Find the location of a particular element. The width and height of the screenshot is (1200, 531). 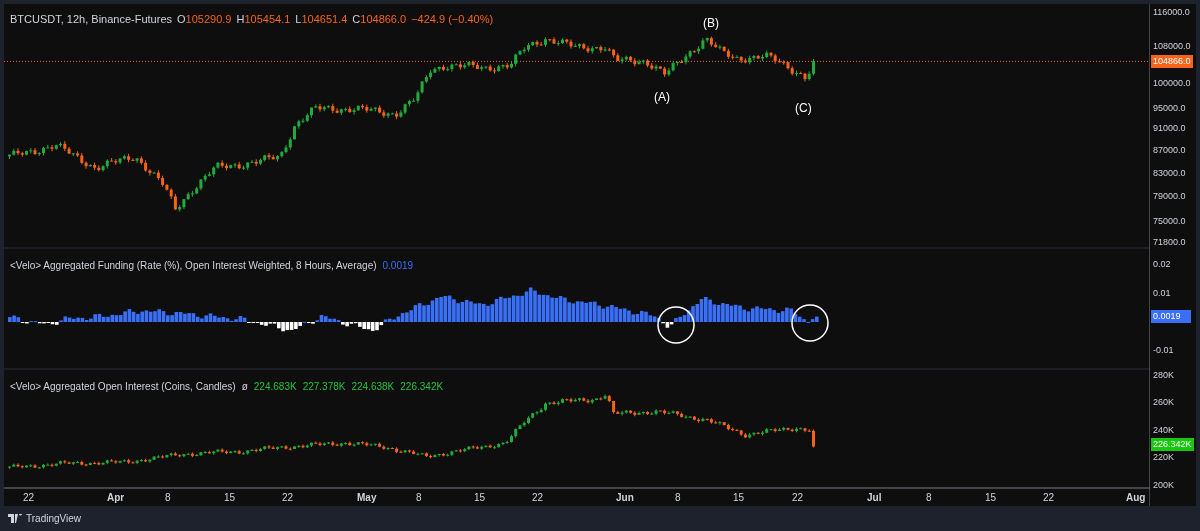

symbol-label: ø is located at coordinates (244, 387).